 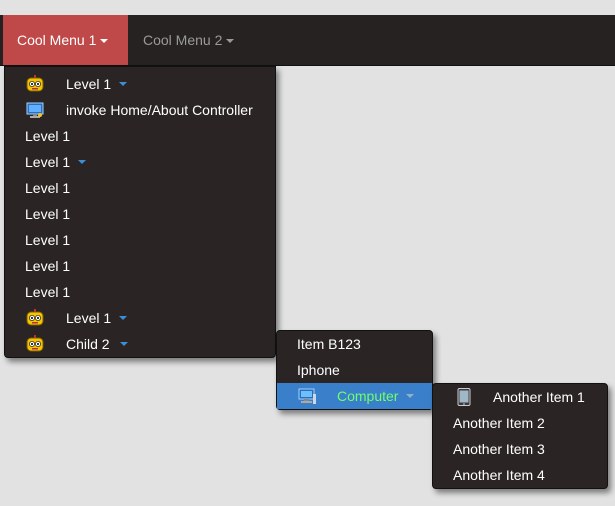 I want to click on menu-item-iphone: Iphone, so click(x=354, y=370).